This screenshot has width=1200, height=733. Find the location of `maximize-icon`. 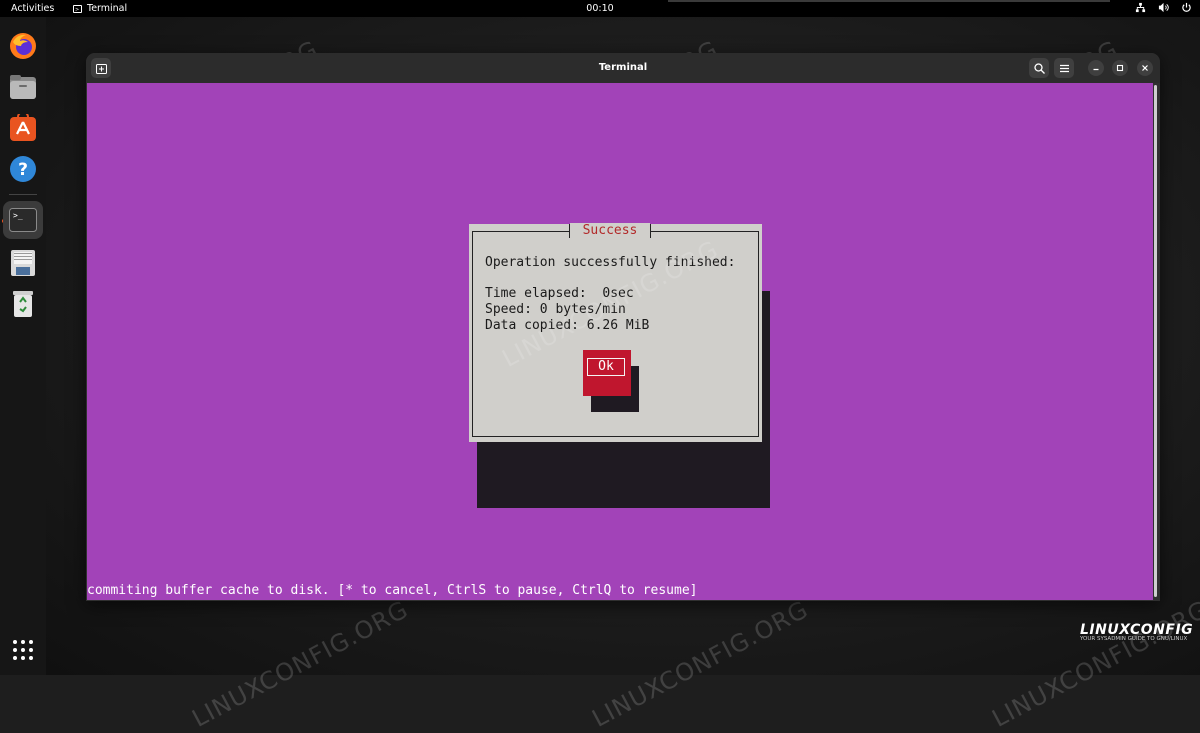

maximize-icon is located at coordinates (1120, 68).